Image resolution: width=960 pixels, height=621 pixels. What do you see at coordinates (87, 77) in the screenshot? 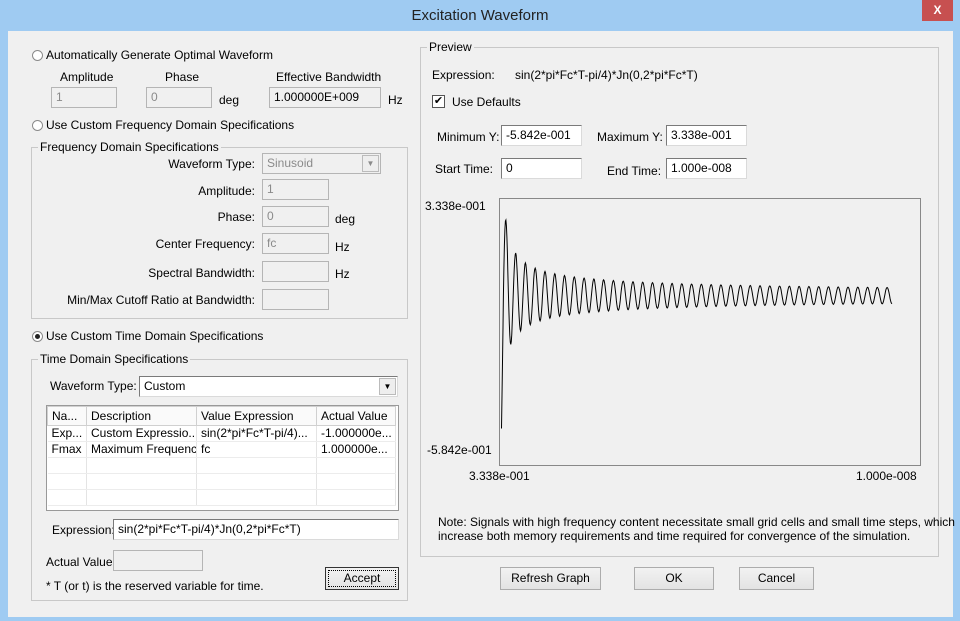
I see `amplitude-label: Amplitude` at bounding box center [87, 77].